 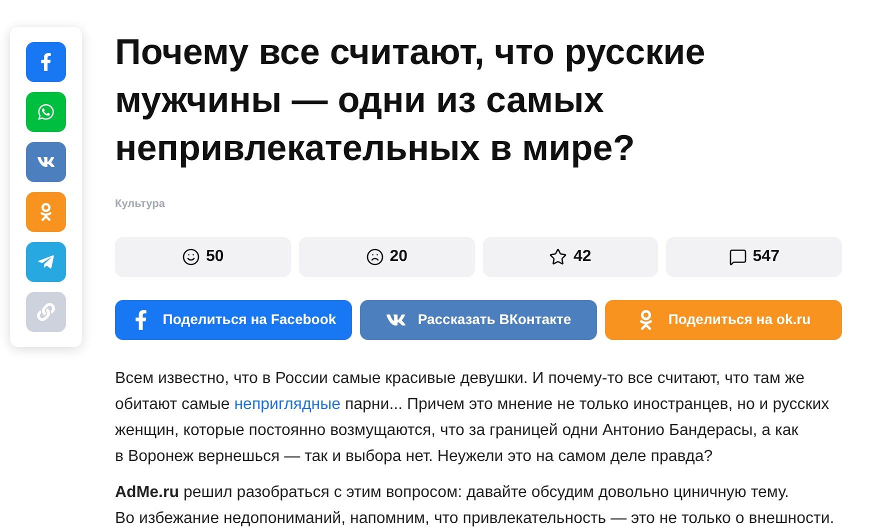 I want to click on inline-link: неприглядные, so click(x=287, y=404).